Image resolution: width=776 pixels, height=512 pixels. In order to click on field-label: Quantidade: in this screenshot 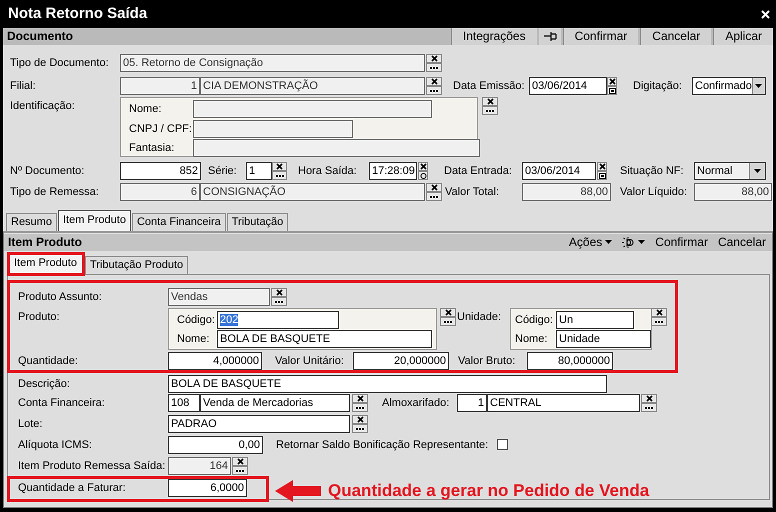, I will do `click(48, 361)`.